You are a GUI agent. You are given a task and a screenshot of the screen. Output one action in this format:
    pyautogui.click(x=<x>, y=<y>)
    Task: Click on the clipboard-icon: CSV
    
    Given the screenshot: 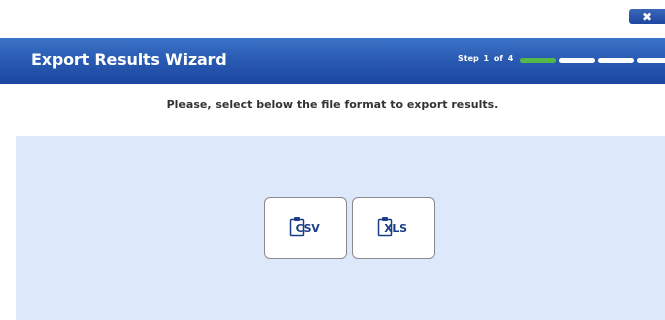 What is the action you would take?
    pyautogui.click(x=304, y=226)
    